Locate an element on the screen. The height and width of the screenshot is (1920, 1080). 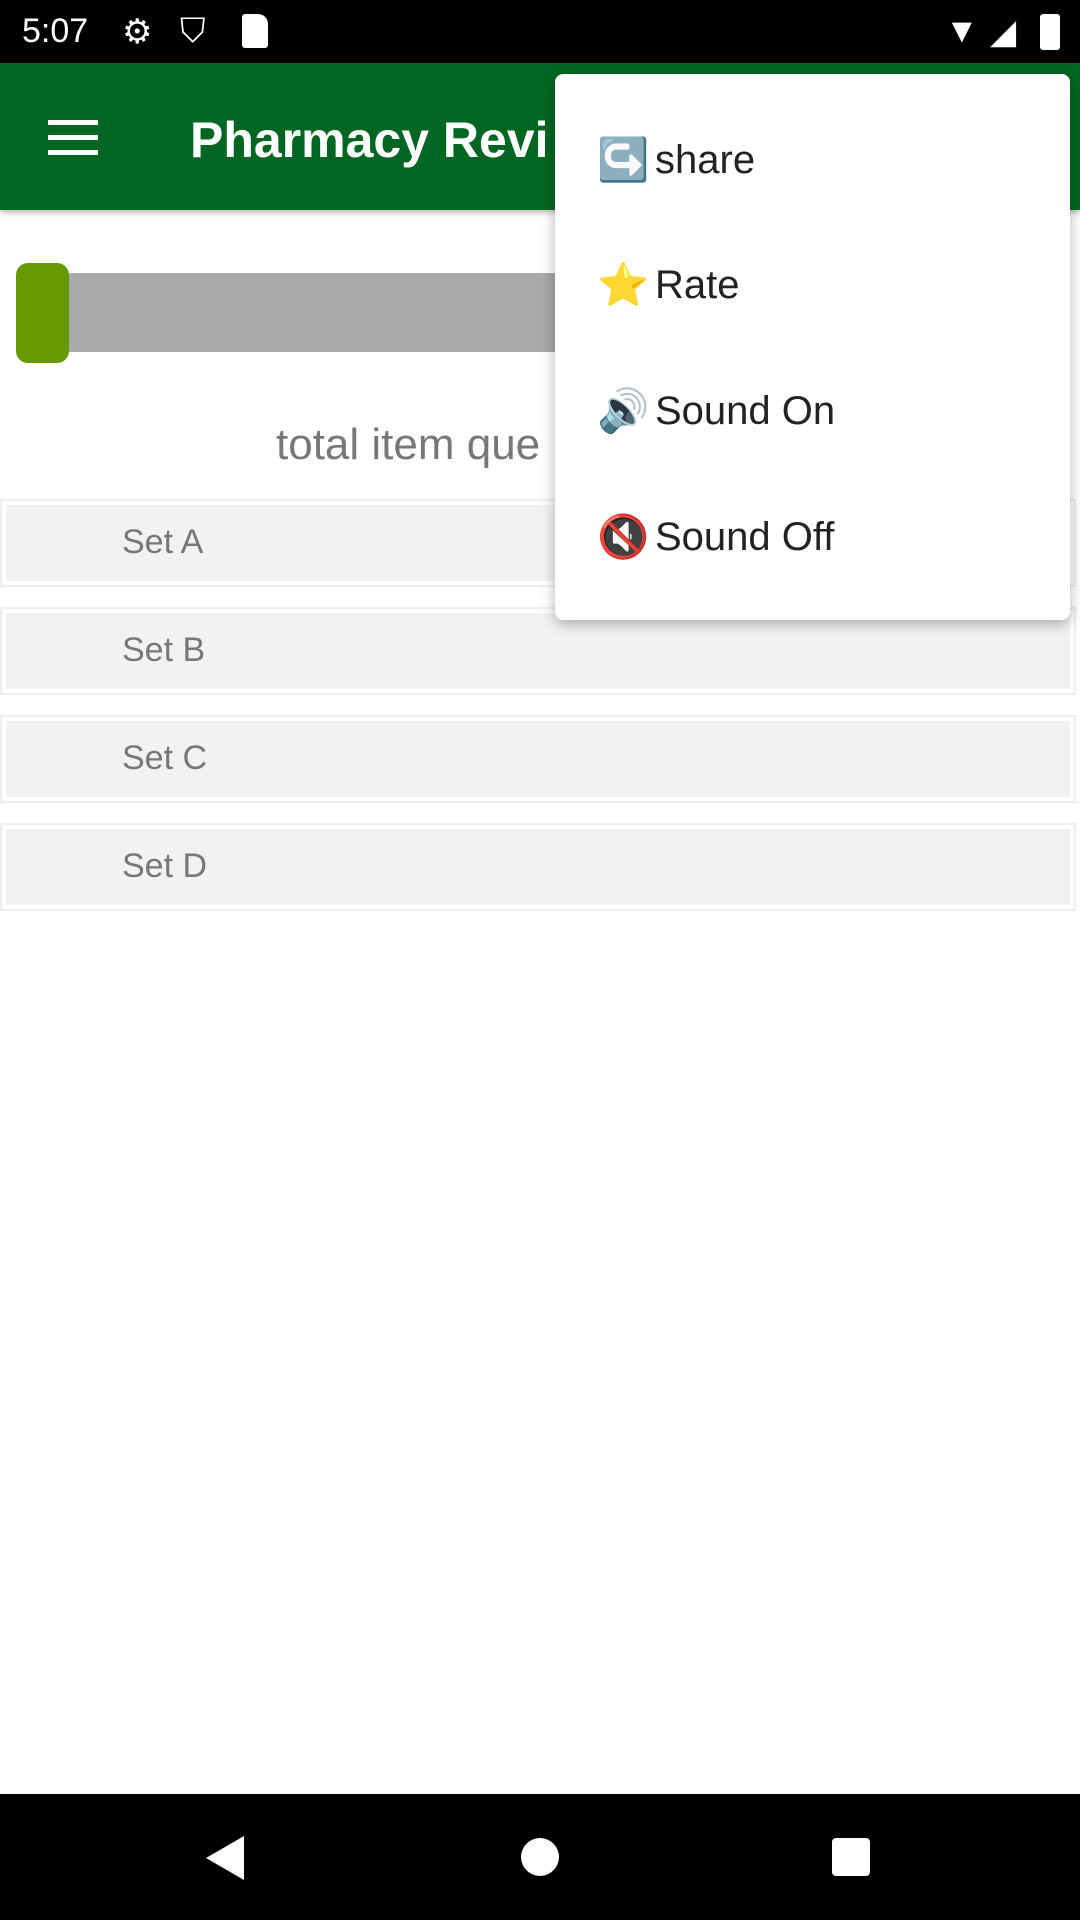
navigation-bar is located at coordinates (540, 1857).